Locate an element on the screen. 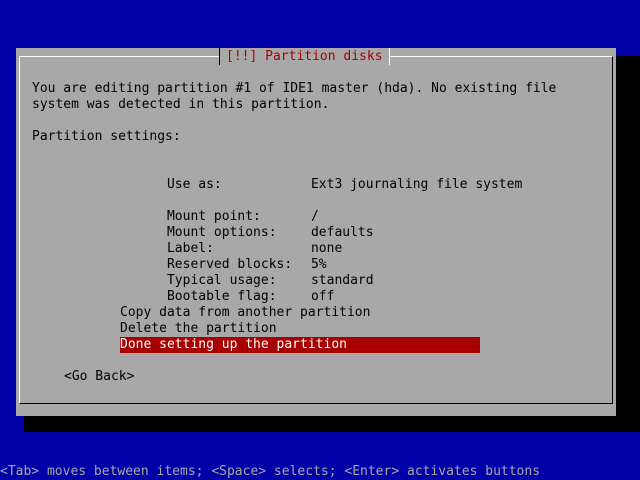 This screenshot has width=640, height=480. setting-value: off is located at coordinates (322, 296).